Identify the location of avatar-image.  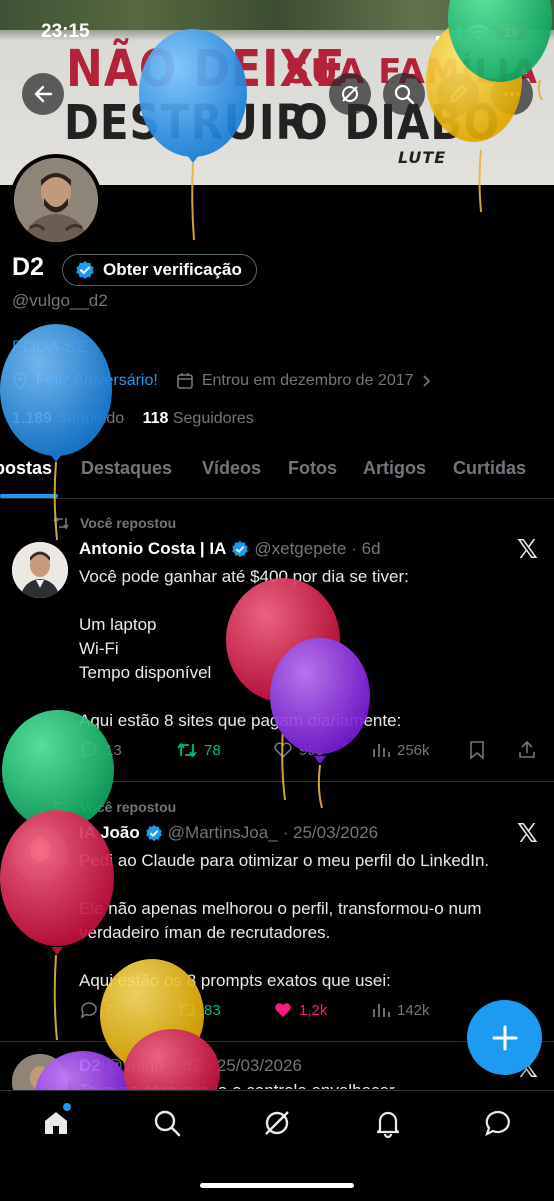
(56, 200).